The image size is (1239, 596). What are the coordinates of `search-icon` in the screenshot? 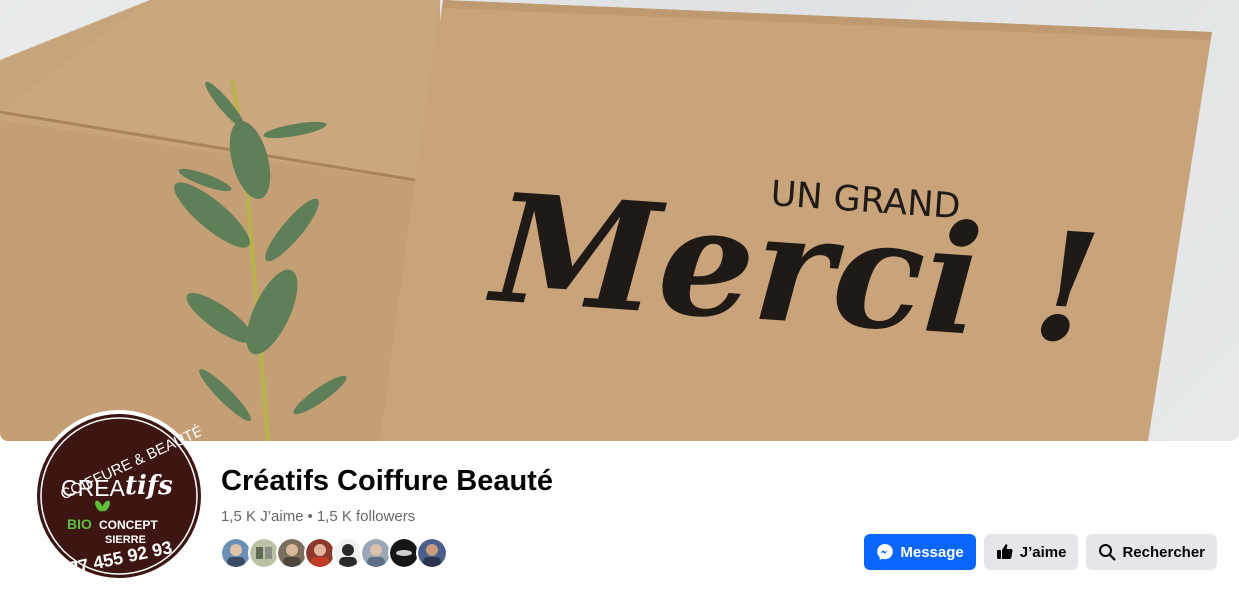 It's located at (1107, 552).